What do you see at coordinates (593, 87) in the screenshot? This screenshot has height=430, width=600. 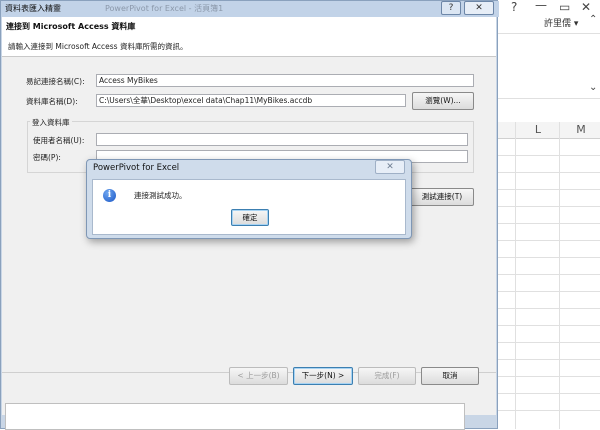 I see `formula-expand-icon: ⌄` at bounding box center [593, 87].